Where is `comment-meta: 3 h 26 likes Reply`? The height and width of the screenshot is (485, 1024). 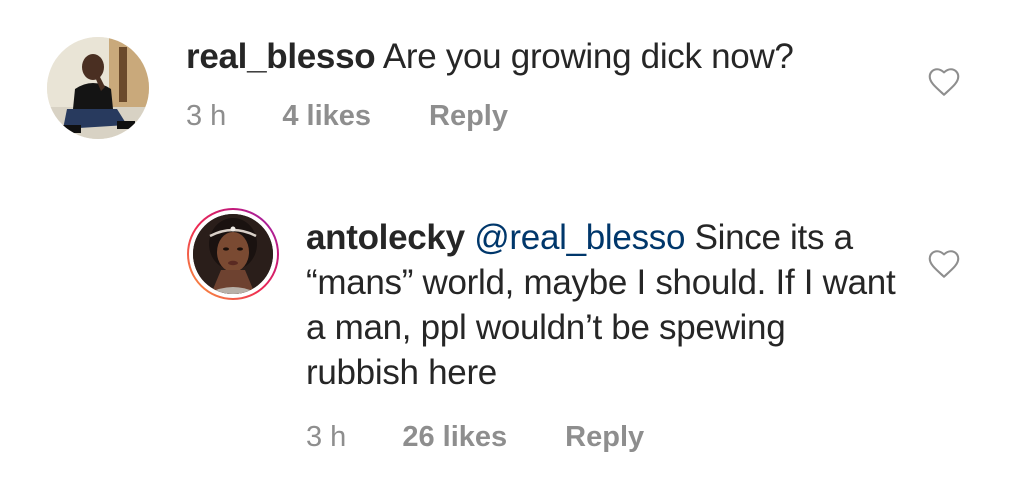
comment-meta: 3 h 26 likes Reply is located at coordinates (475, 437).